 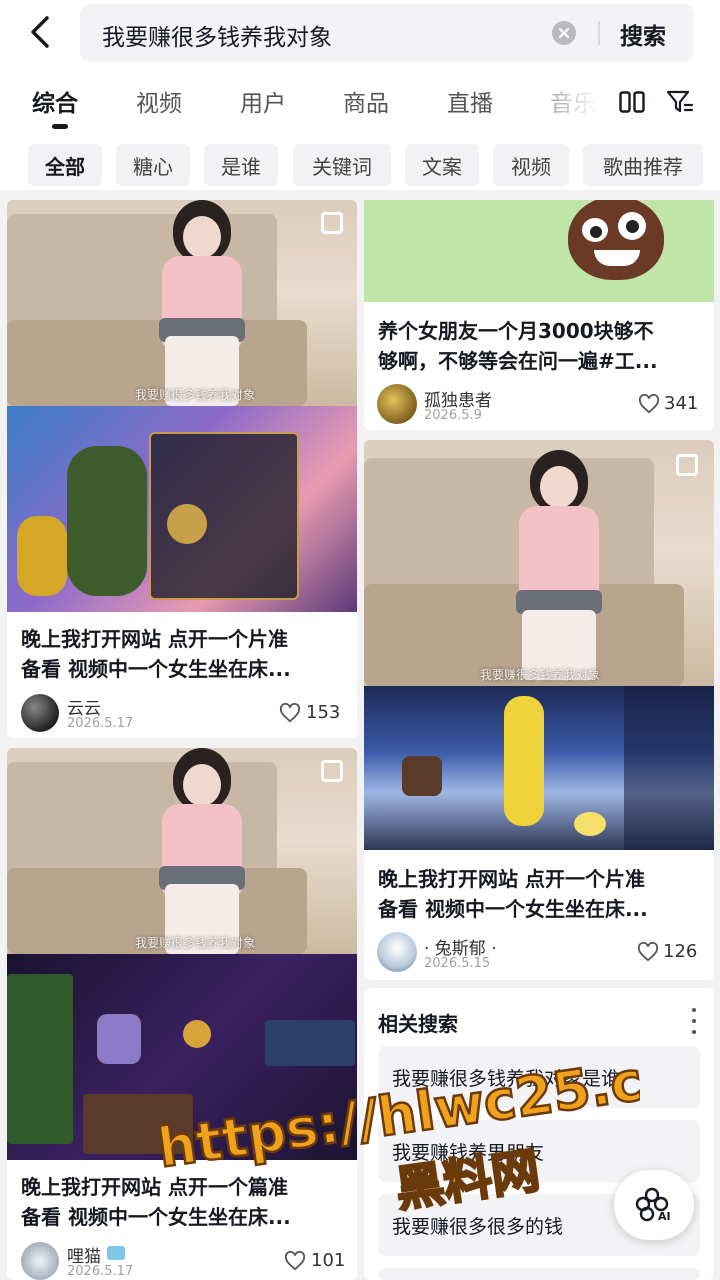 I want to click on back-button, so click(x=40, y=32).